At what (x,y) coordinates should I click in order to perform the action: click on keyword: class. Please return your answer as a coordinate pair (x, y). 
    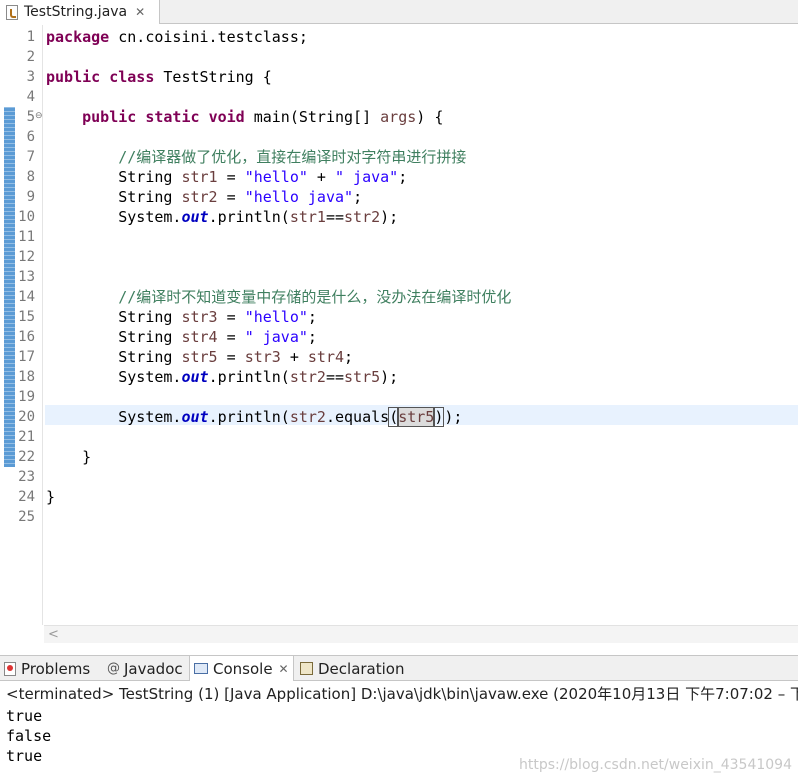
    Looking at the image, I should click on (132, 77).